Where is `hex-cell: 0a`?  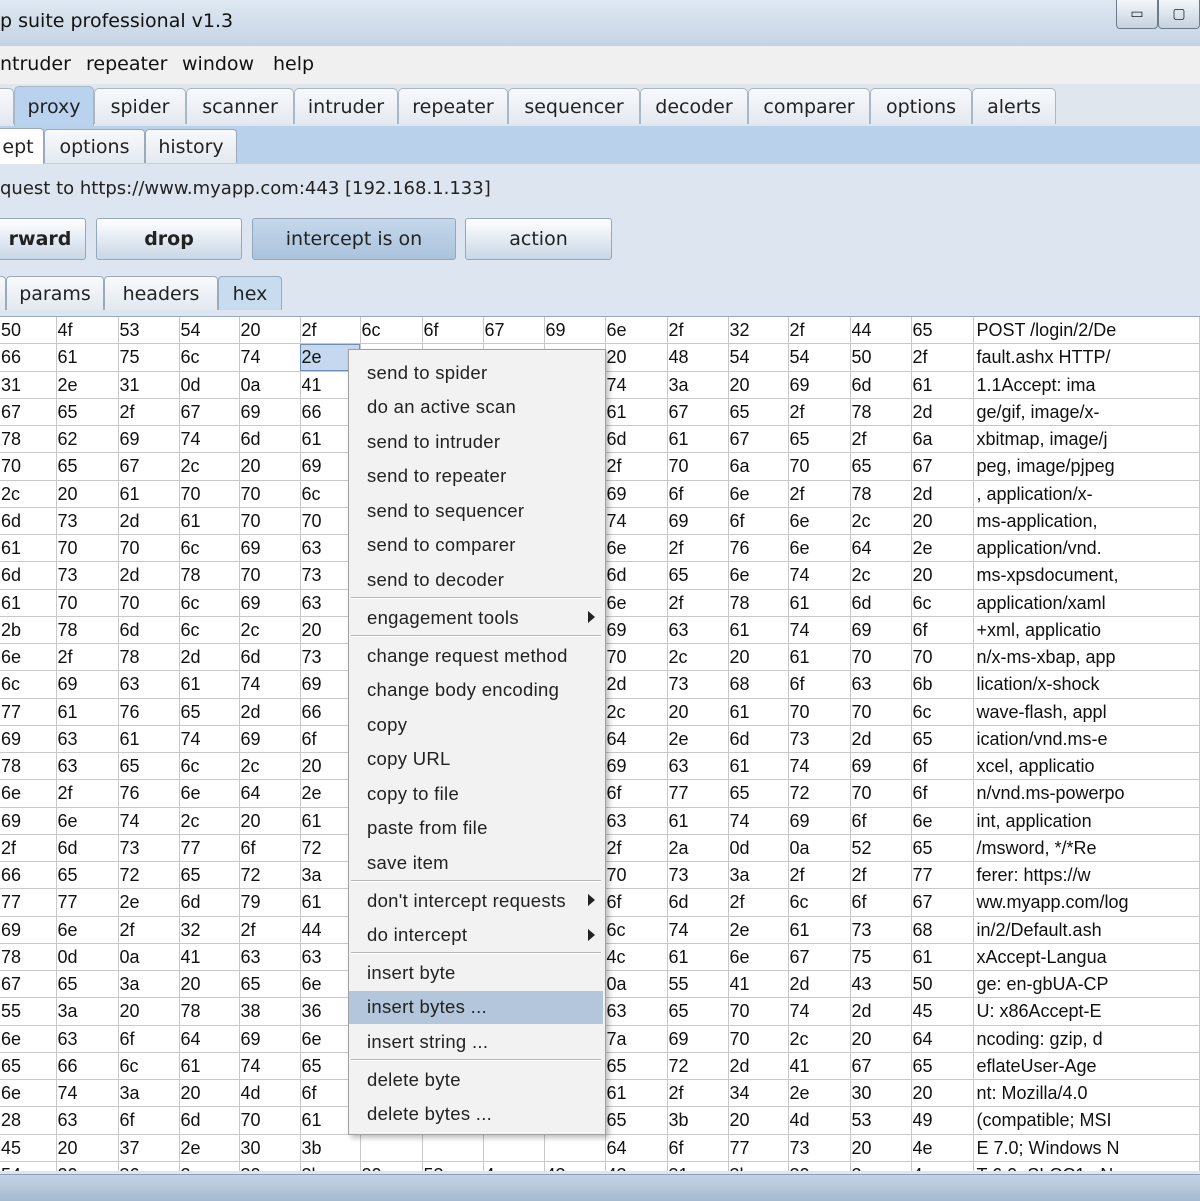
hex-cell: 0a is located at coordinates (149, 957).